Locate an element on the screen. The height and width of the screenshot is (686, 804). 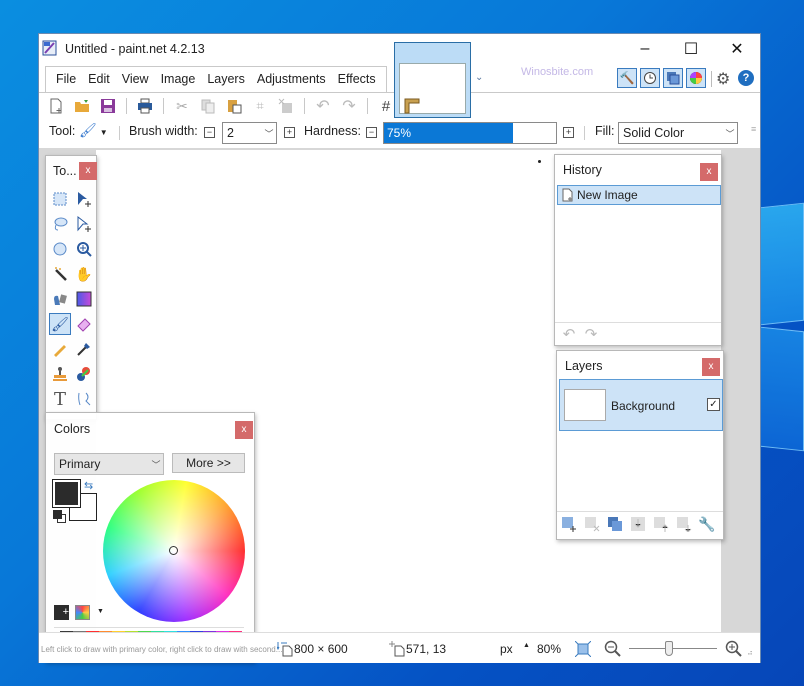
tool-line-curve is located at coordinates (84, 399).